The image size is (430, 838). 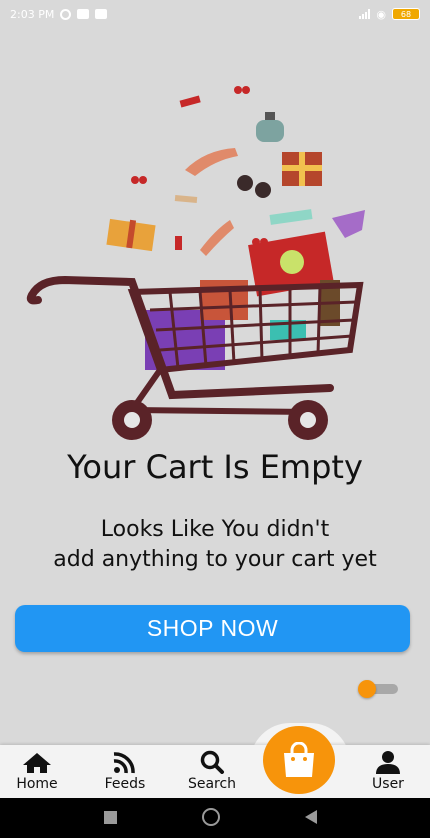 What do you see at coordinates (66, 14) in the screenshot?
I see `whatsapp-icon` at bounding box center [66, 14].